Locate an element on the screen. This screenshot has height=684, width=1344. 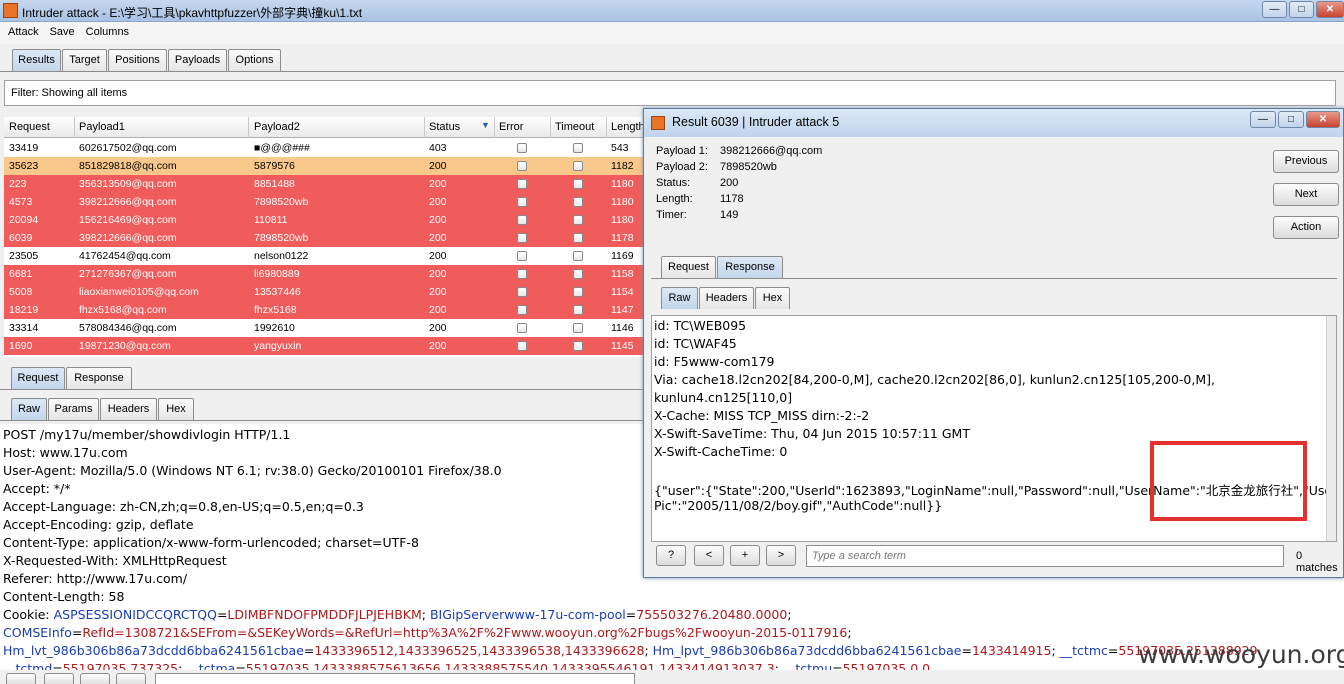
cell-length: 1169 is located at coordinates (622, 256).